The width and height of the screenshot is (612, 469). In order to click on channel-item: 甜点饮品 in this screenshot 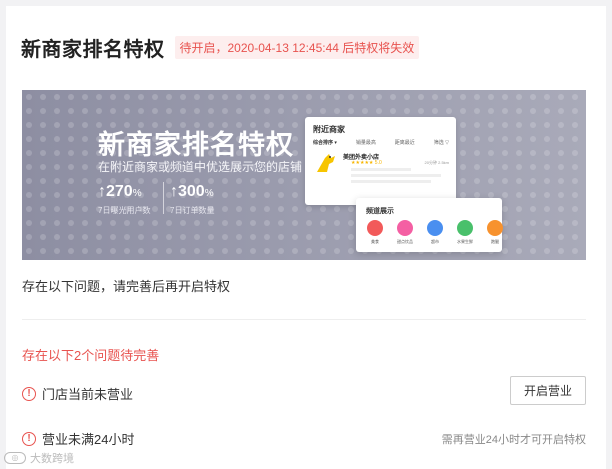, I will do `click(405, 232)`.